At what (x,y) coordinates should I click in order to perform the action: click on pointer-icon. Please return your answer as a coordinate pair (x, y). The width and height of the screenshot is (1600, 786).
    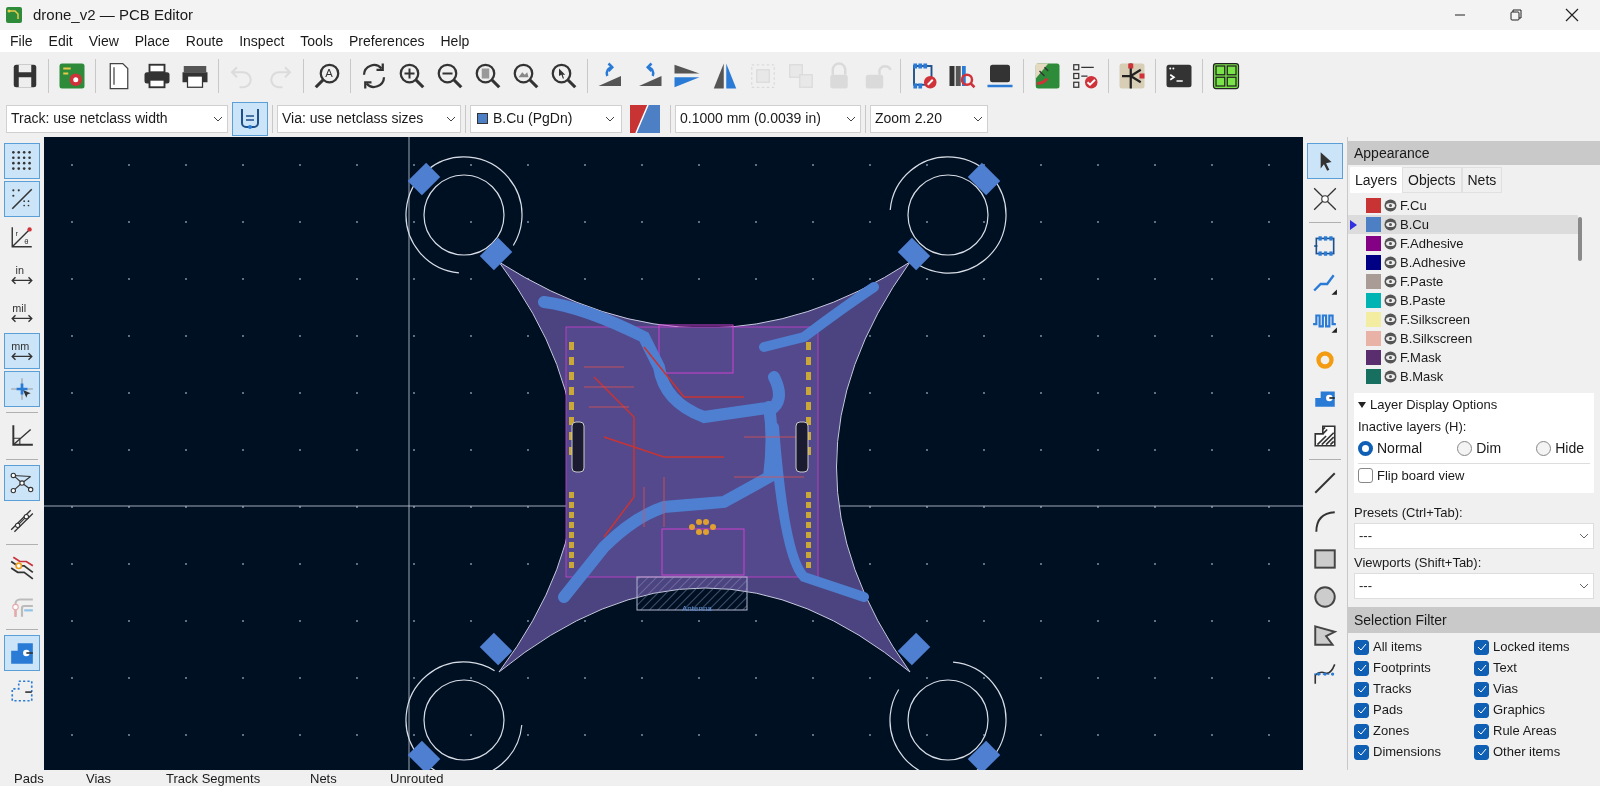
    Looking at the image, I should click on (1325, 161).